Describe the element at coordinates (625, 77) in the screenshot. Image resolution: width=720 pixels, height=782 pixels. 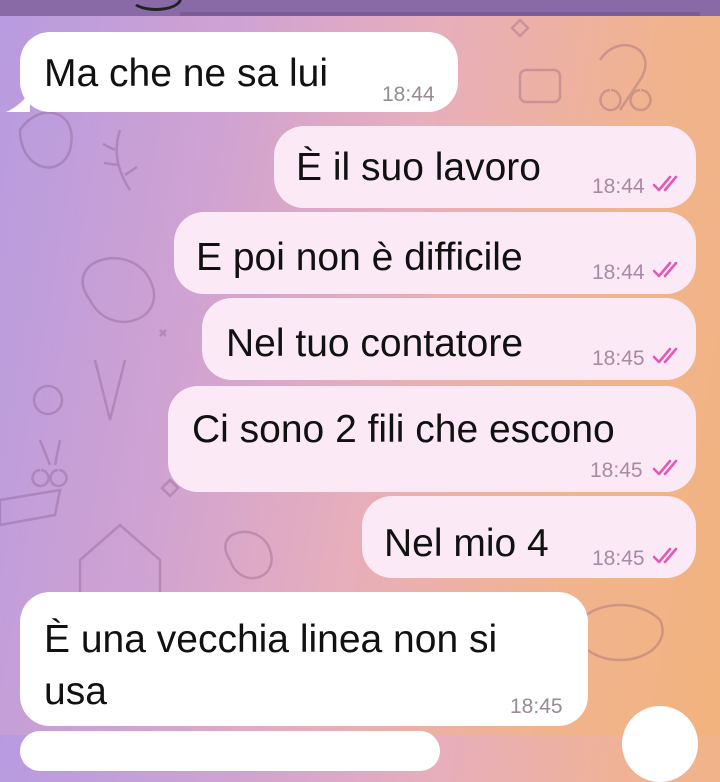
I see `balloon-doodle` at that location.